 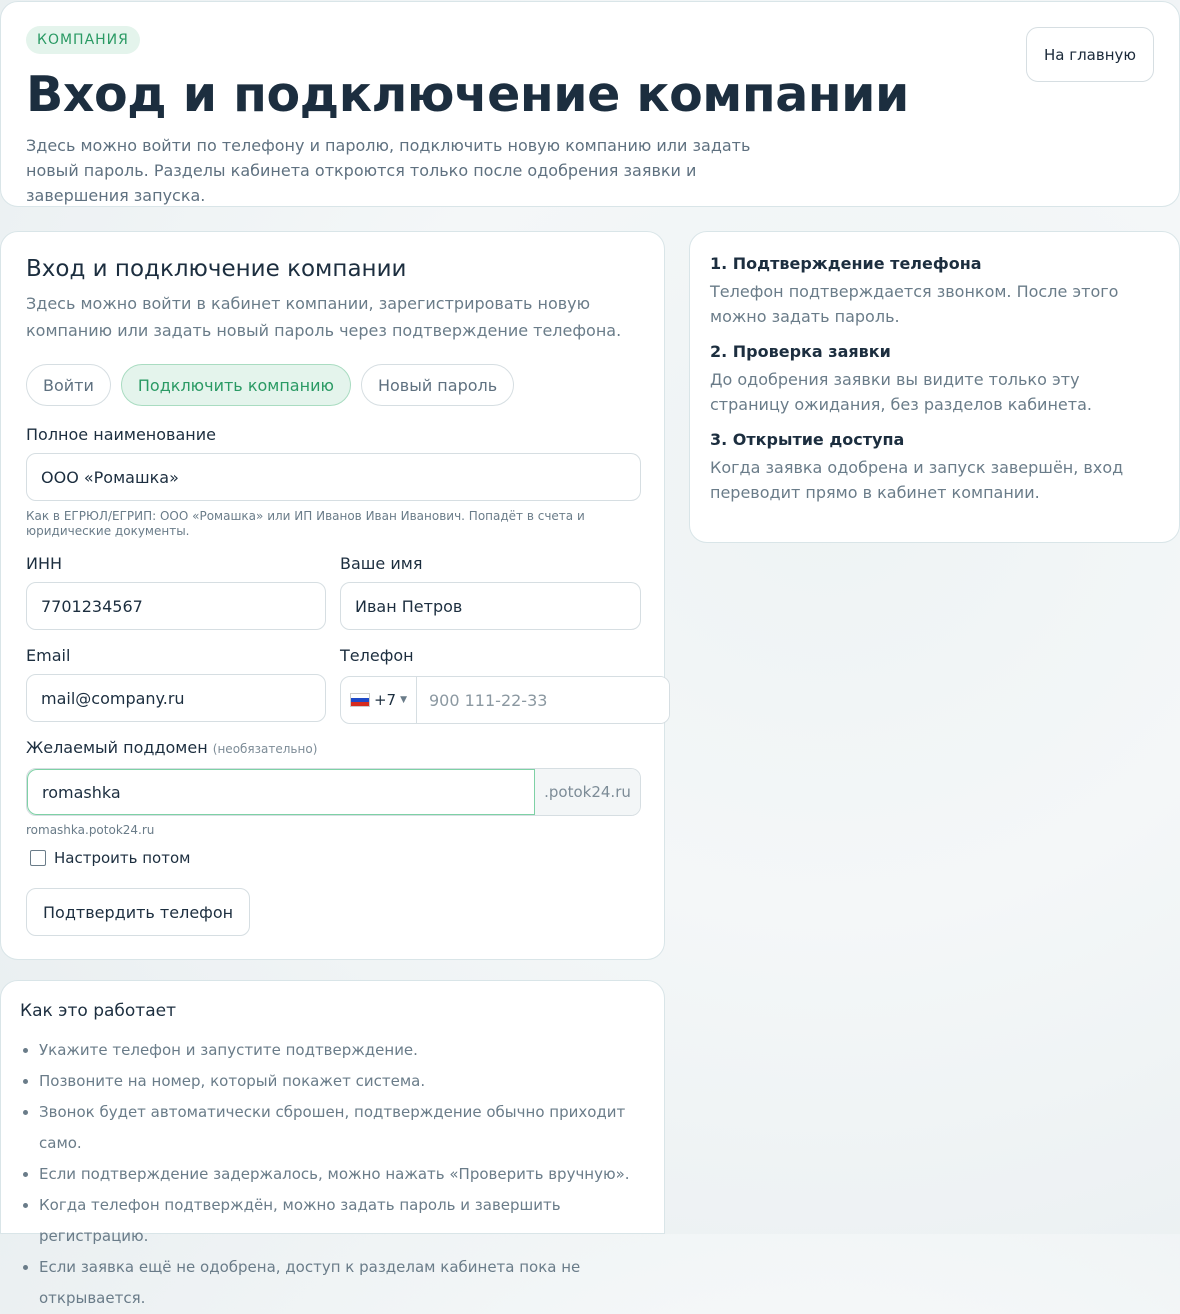 I want to click on your-name-field: Ваше имя, so click(x=490, y=592).